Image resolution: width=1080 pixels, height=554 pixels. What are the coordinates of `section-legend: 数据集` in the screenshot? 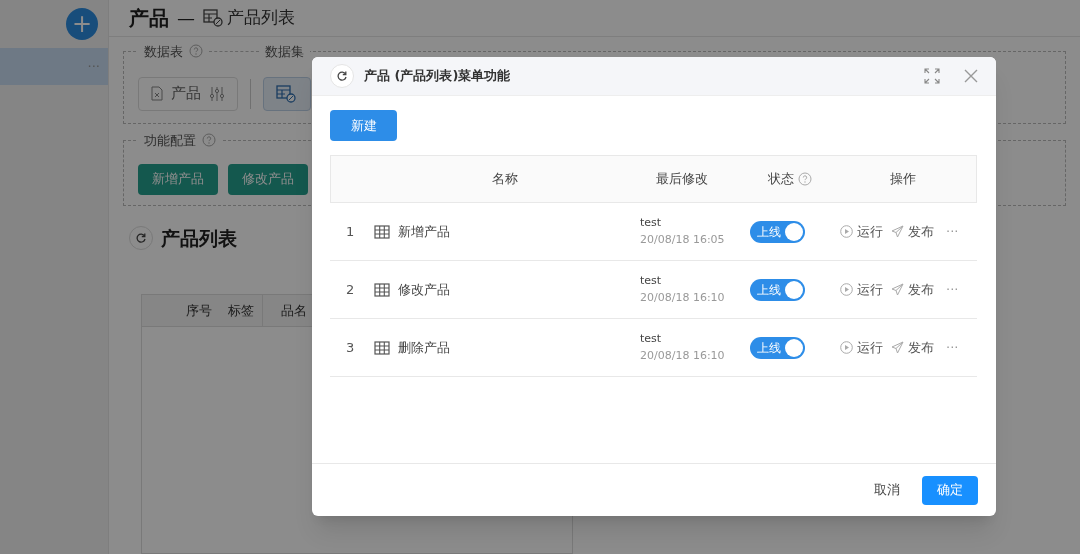 It's located at (284, 51).